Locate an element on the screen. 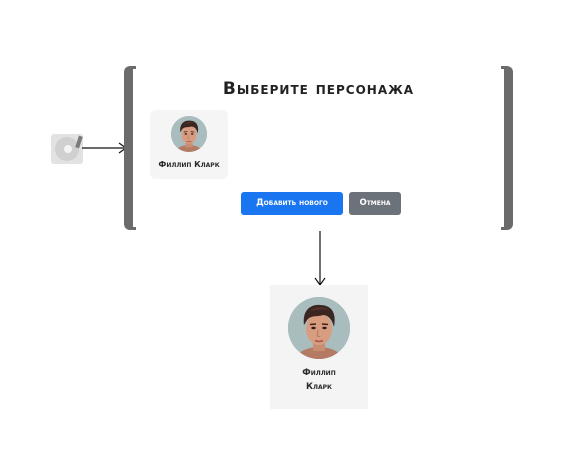 The width and height of the screenshot is (587, 467). selected-character-avatar is located at coordinates (319, 328).